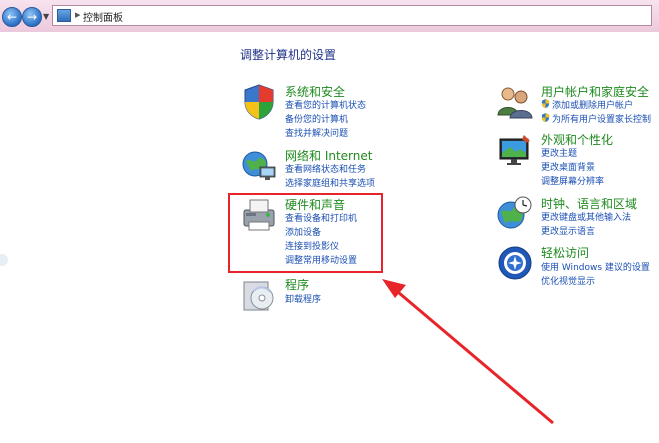  What do you see at coordinates (468, 352) in the screenshot?
I see `annotation-arrow` at bounding box center [468, 352].